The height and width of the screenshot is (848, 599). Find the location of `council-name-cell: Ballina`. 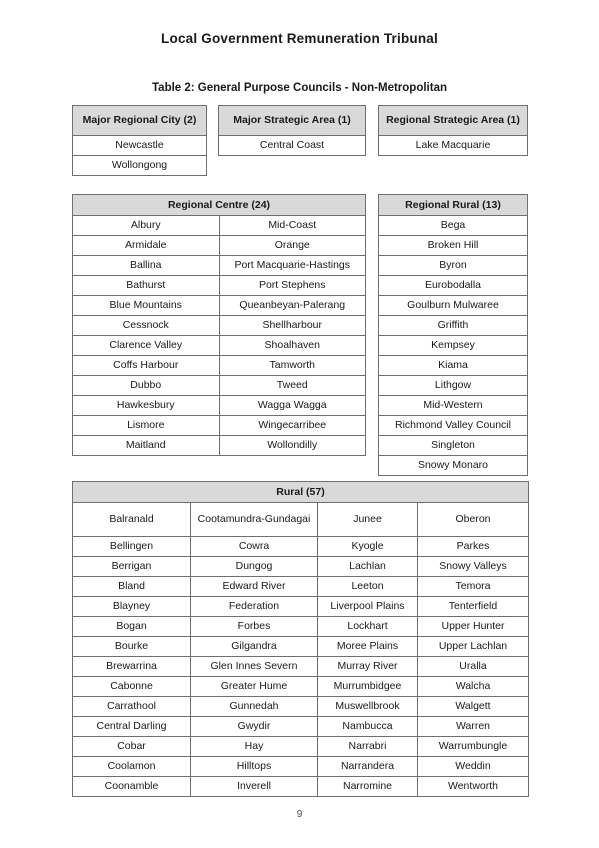

council-name-cell: Ballina is located at coordinates (146, 265).